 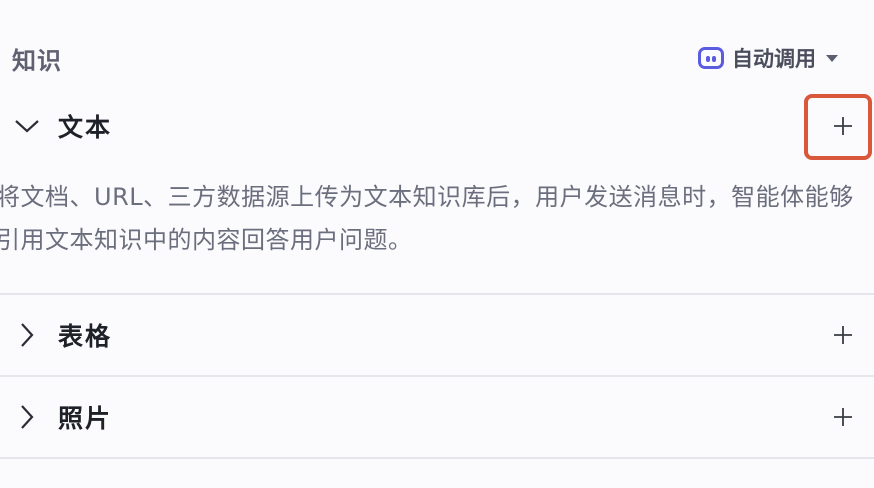 I want to click on section-title: 知识, so click(x=37, y=60).